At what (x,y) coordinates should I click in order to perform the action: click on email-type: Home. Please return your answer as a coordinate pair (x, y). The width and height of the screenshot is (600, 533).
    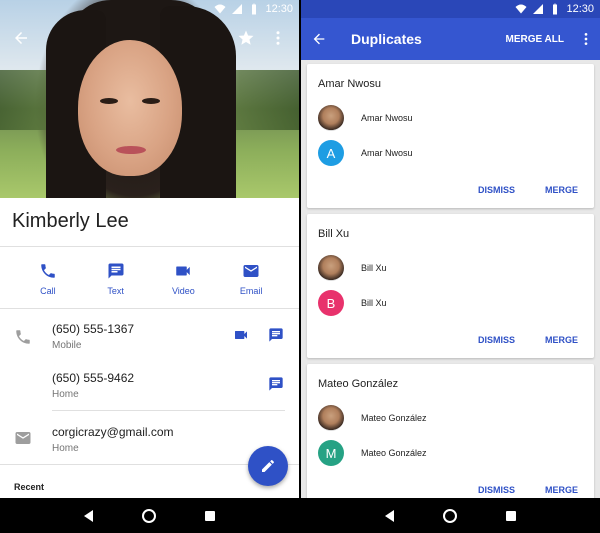
    Looking at the image, I should click on (65, 448).